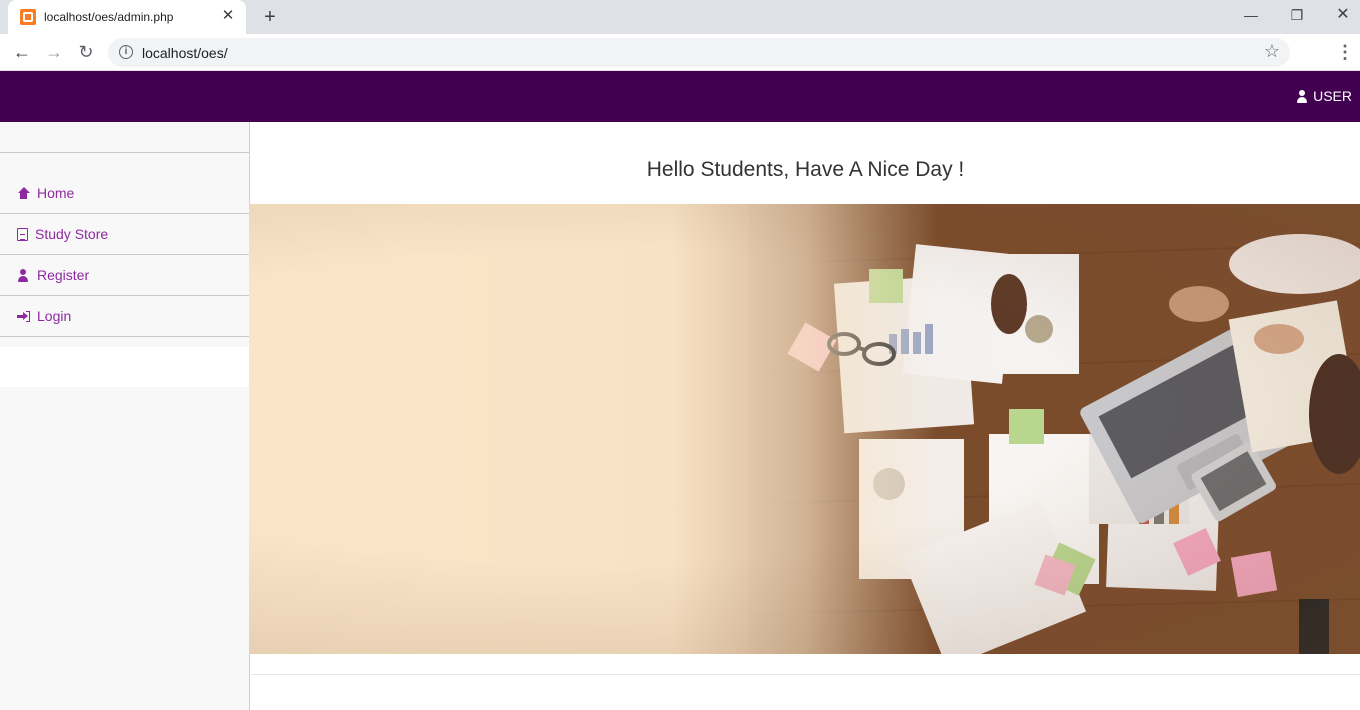  Describe the element at coordinates (23, 316) in the screenshot. I see `sign-in-icon` at that location.